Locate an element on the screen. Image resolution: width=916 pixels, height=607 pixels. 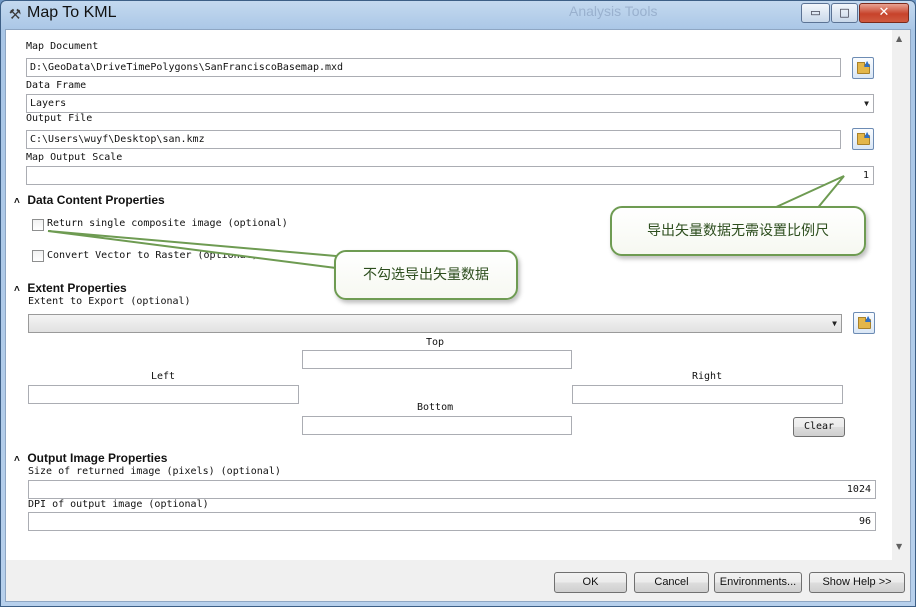
maximize-button: □ is located at coordinates (844, 13).